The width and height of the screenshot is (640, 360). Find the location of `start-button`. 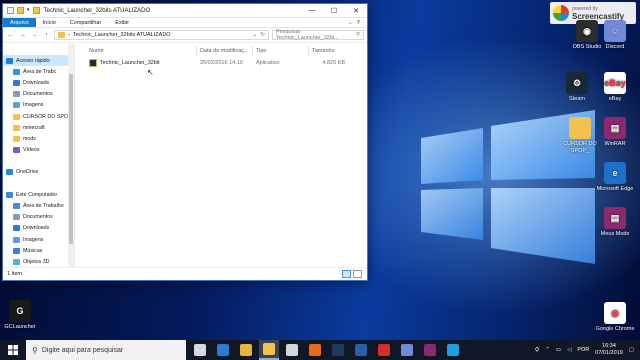

start-button is located at coordinates (13, 350).